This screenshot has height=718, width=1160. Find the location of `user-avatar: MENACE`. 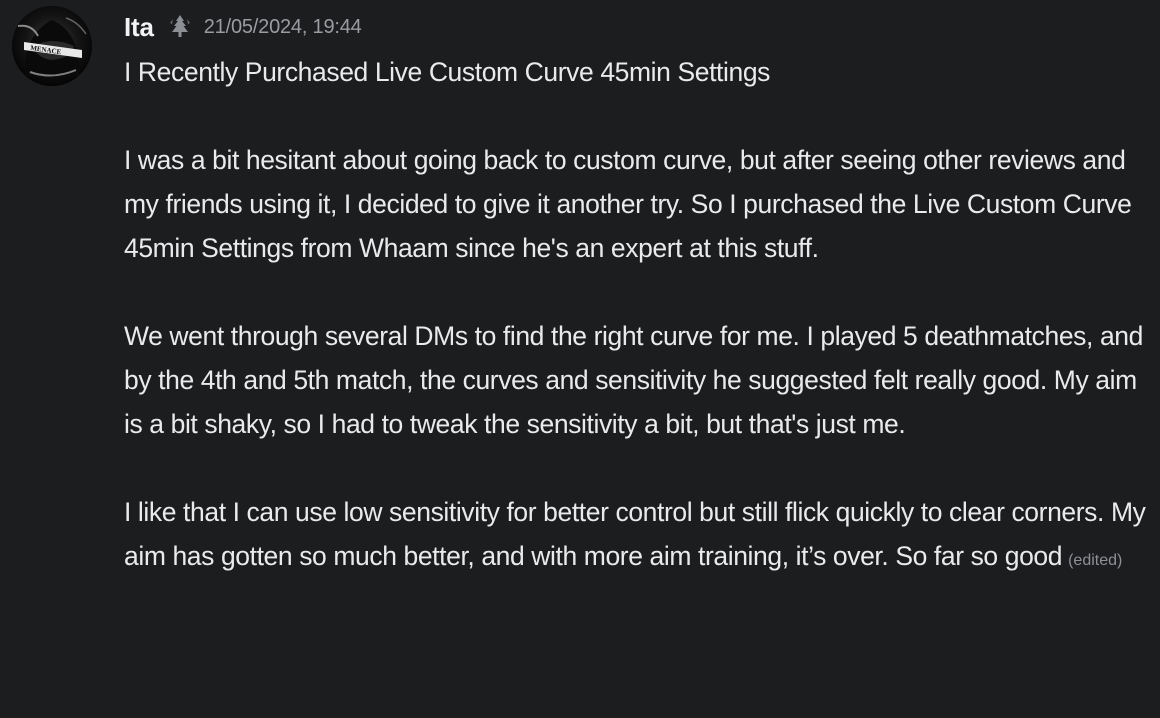

user-avatar: MENACE is located at coordinates (52, 46).